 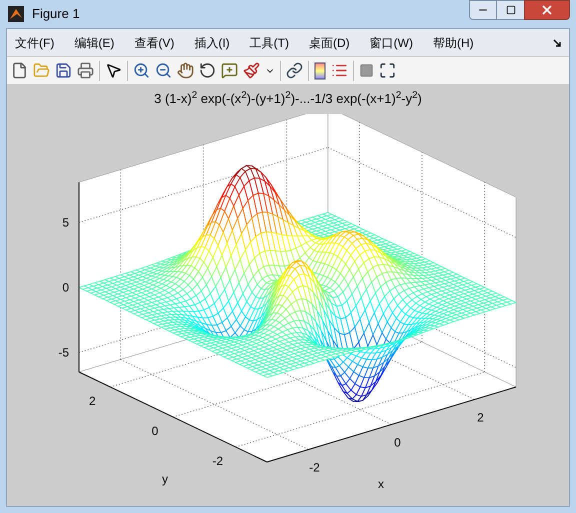 I want to click on close-button, so click(x=547, y=10).